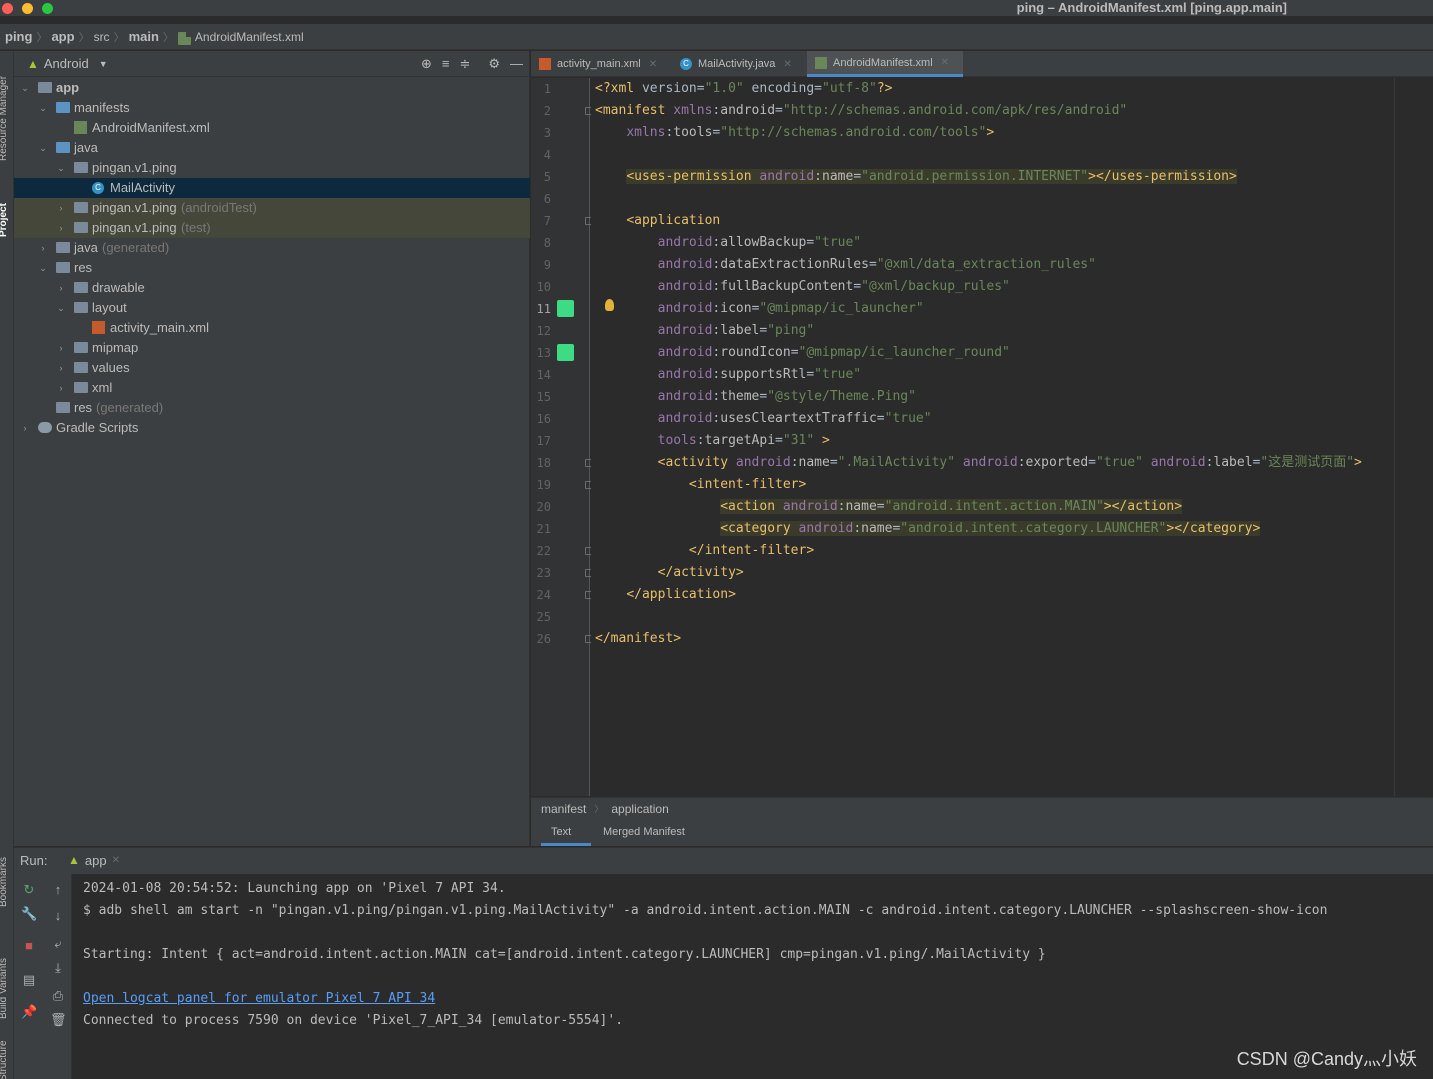 The image size is (1433, 1079). Describe the element at coordinates (272, 428) in the screenshot. I see `tree-item: › Gradle Scripts` at that location.